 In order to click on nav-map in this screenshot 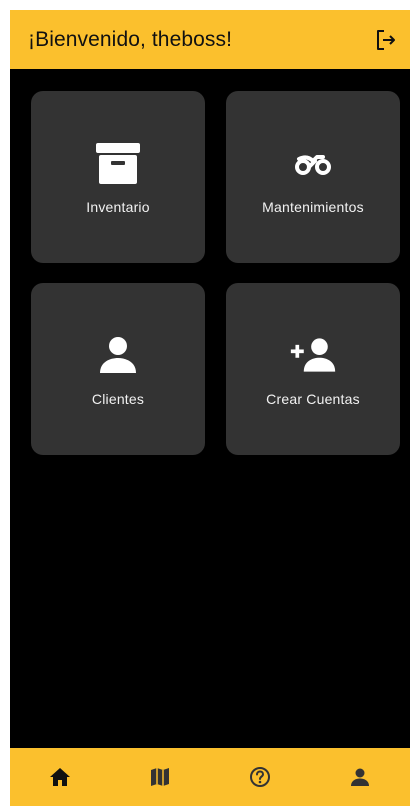, I will do `click(160, 777)`.